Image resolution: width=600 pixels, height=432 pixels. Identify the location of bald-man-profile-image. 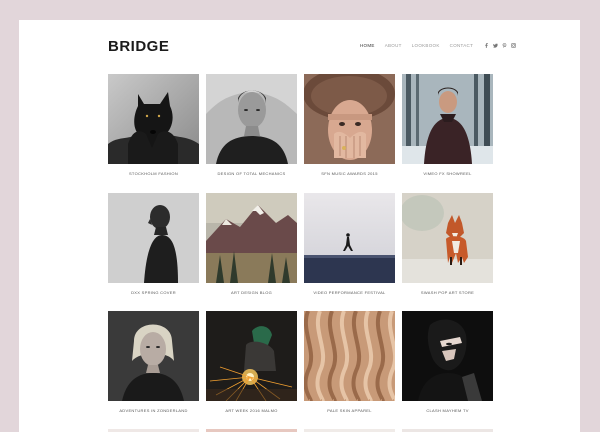
(153, 238).